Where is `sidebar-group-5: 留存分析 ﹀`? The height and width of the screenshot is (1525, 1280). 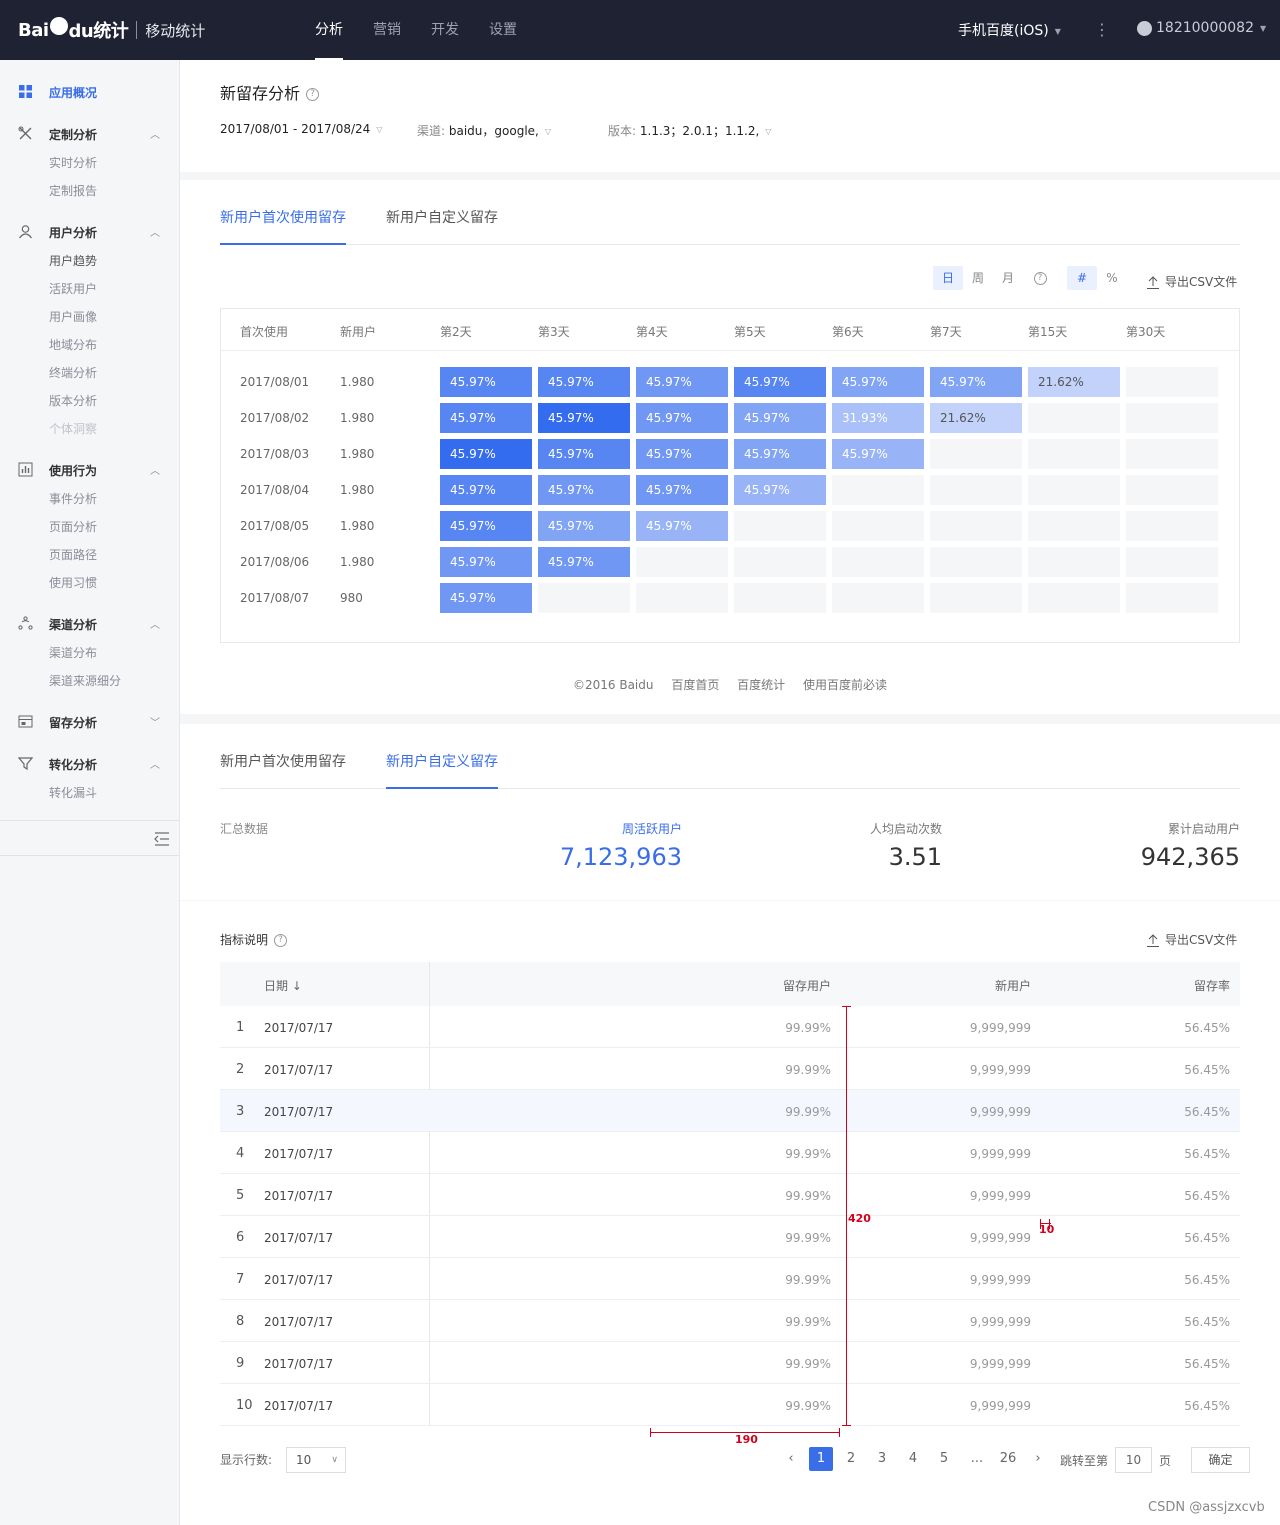
sidebar-group-5: 留存分析 ﹀ is located at coordinates (89, 722).